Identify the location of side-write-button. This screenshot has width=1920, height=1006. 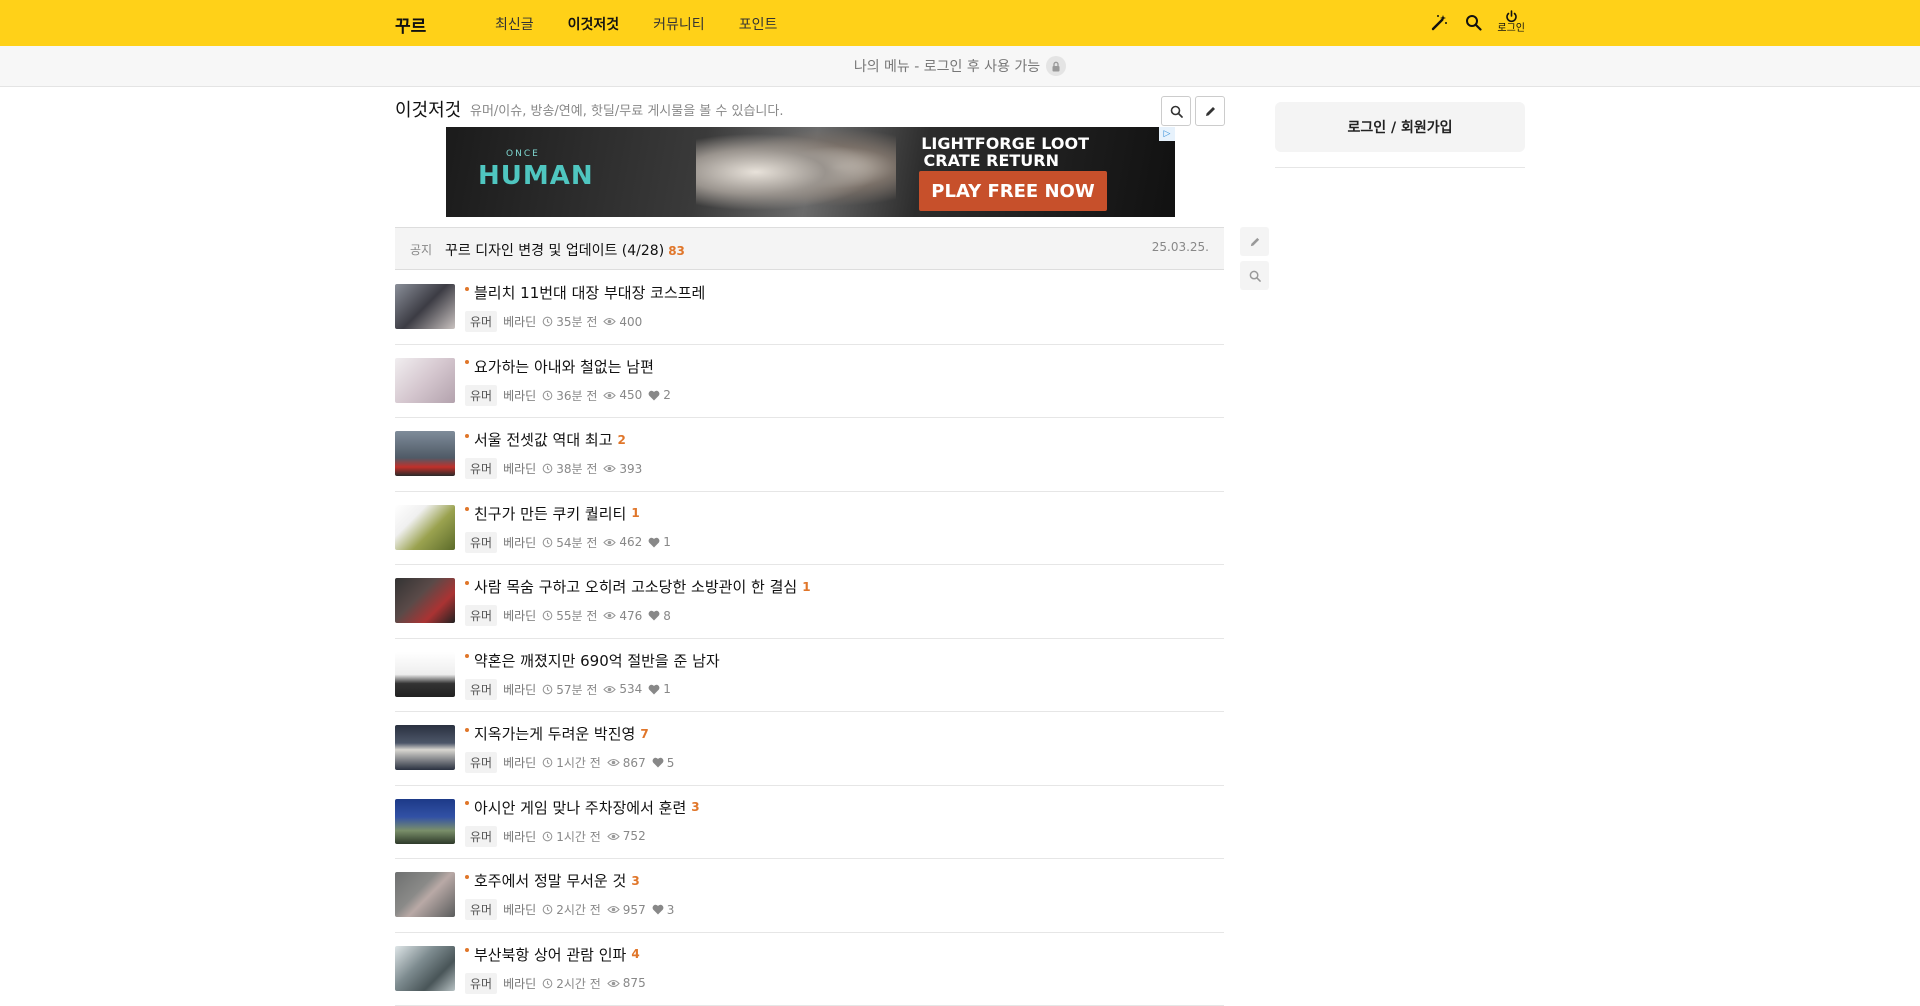
(1254, 241).